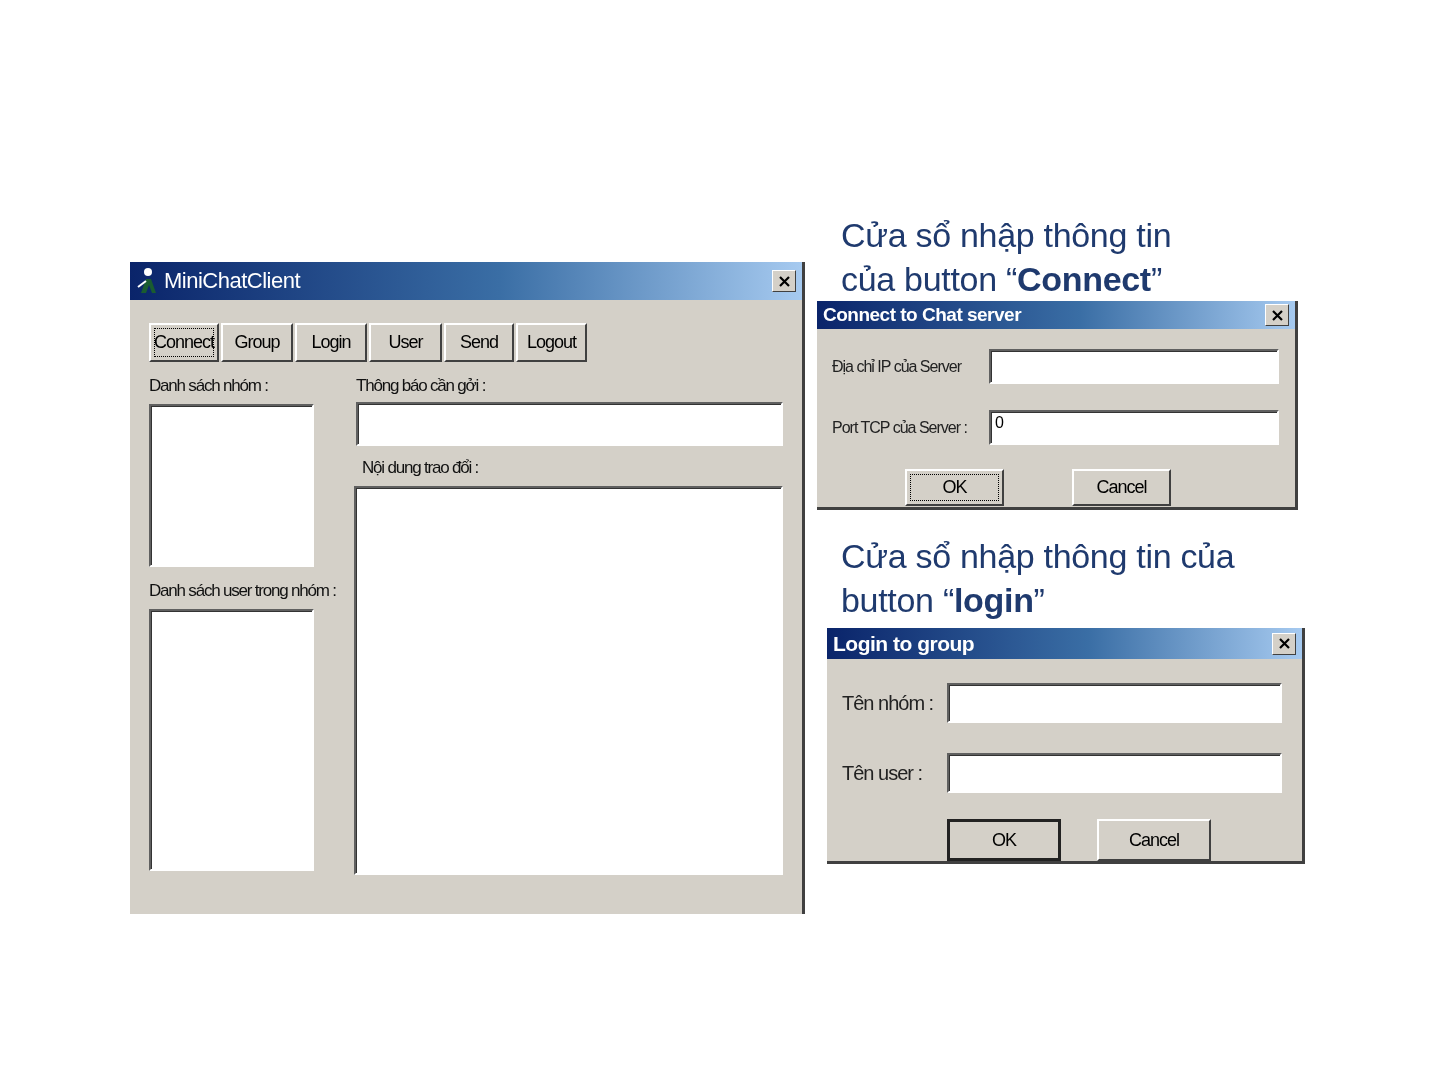 The height and width of the screenshot is (1077, 1437). What do you see at coordinates (331, 342) in the screenshot?
I see `toolbar-button: Login` at bounding box center [331, 342].